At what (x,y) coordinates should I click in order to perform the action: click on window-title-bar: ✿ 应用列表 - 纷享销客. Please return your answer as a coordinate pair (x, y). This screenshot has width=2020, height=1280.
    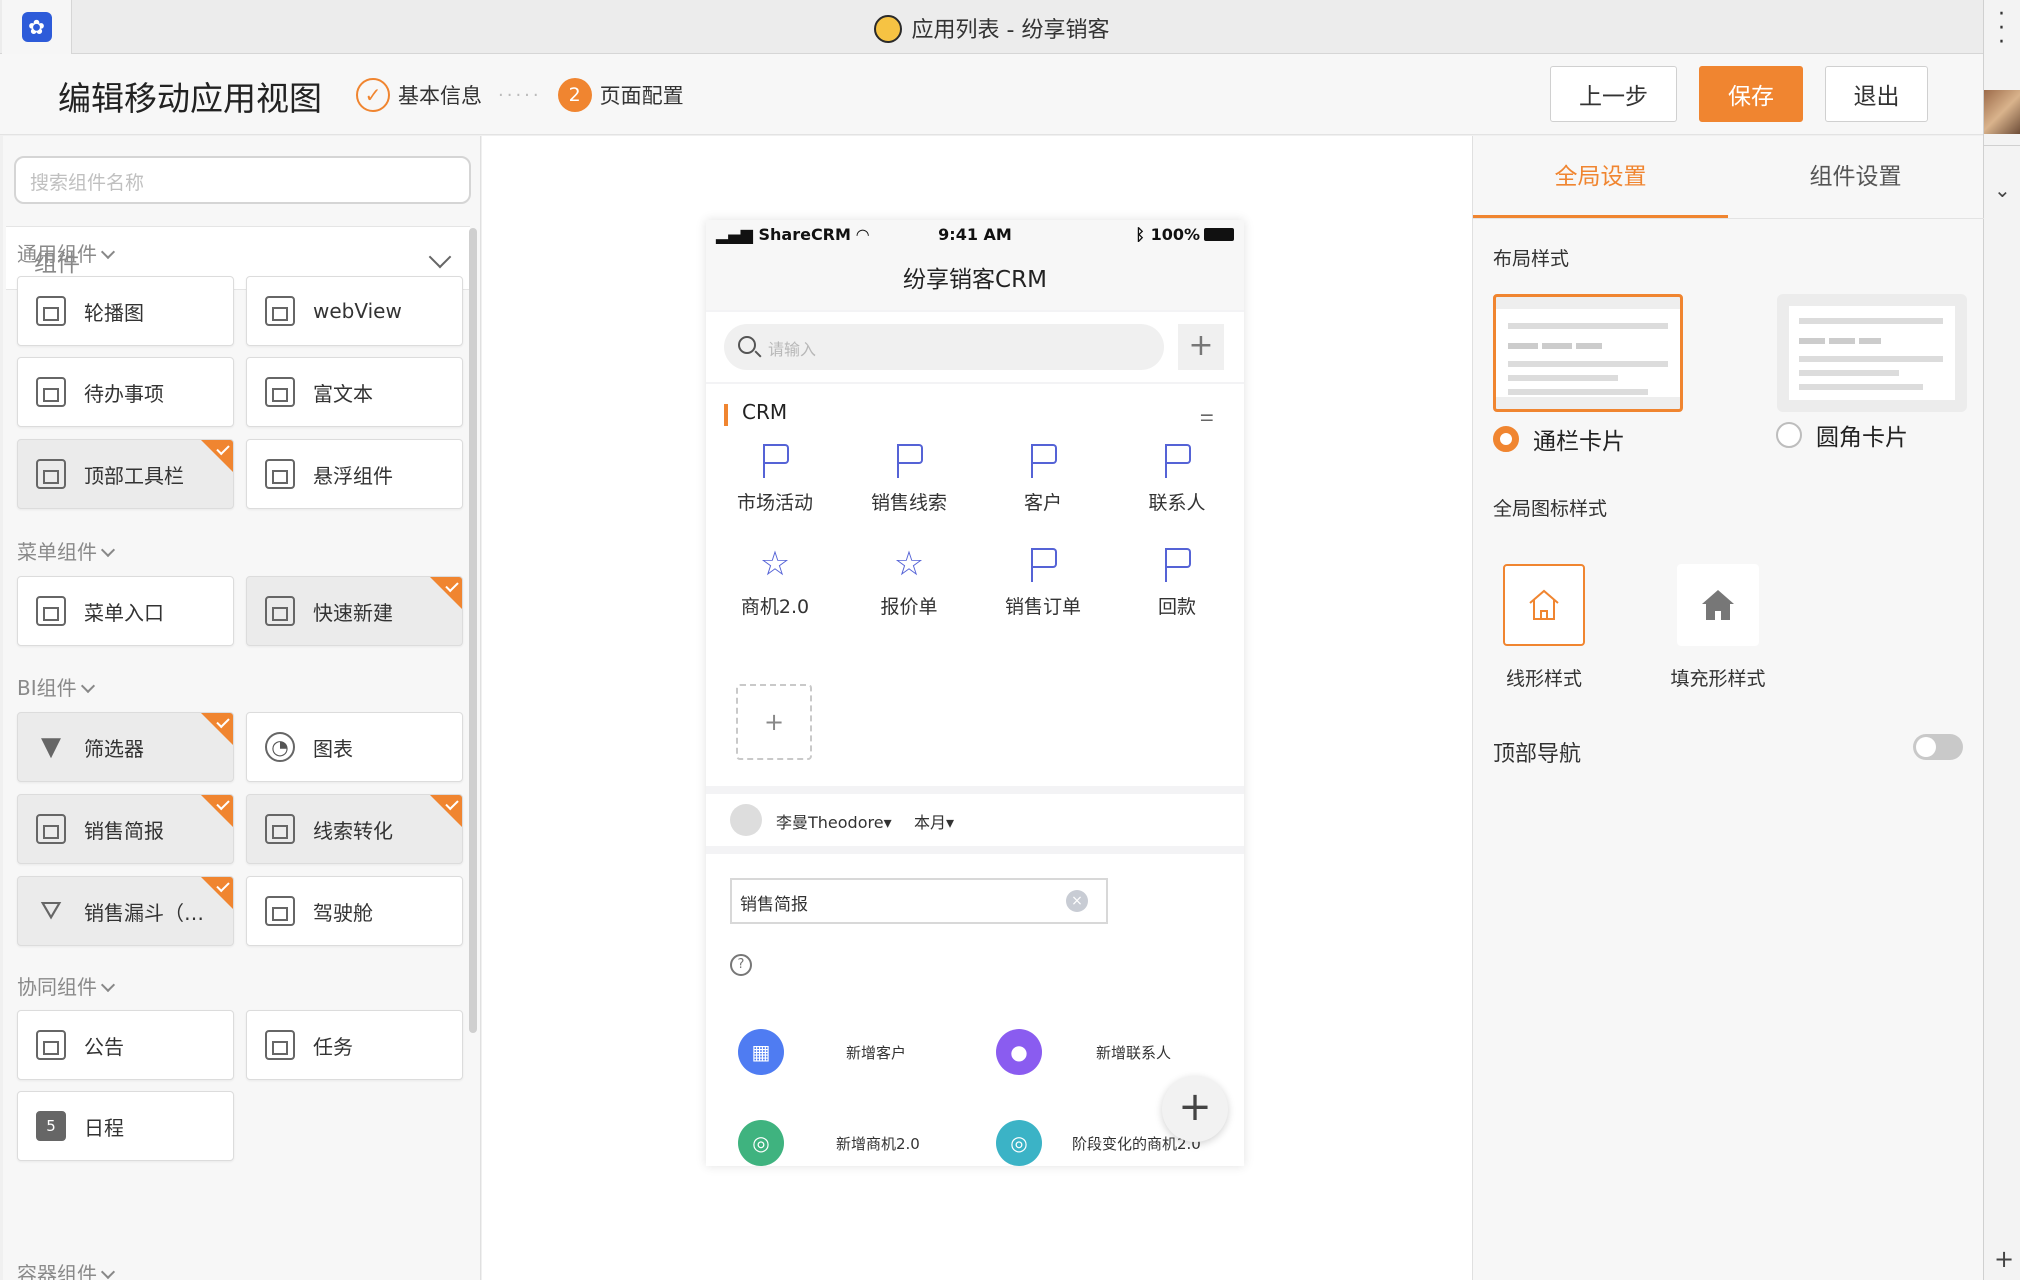
    Looking at the image, I should click on (991, 27).